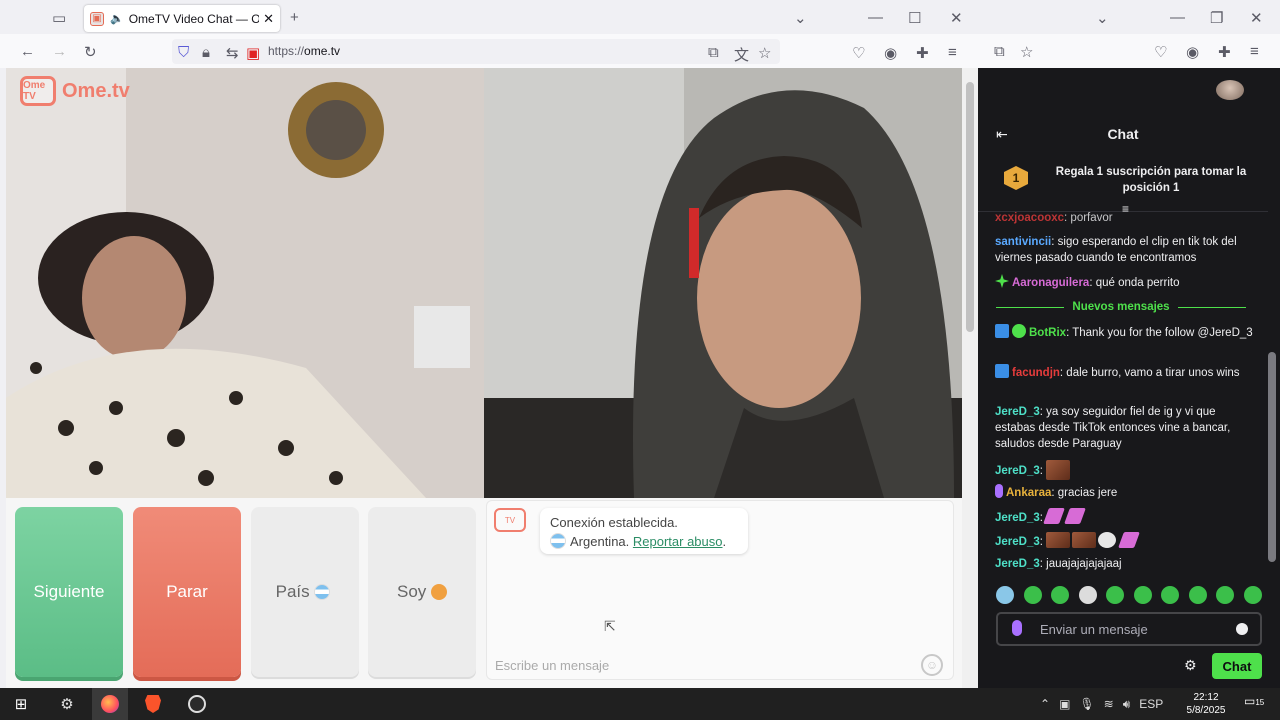 The height and width of the screenshot is (720, 1280). I want to click on firefox-icon, so click(110, 704).